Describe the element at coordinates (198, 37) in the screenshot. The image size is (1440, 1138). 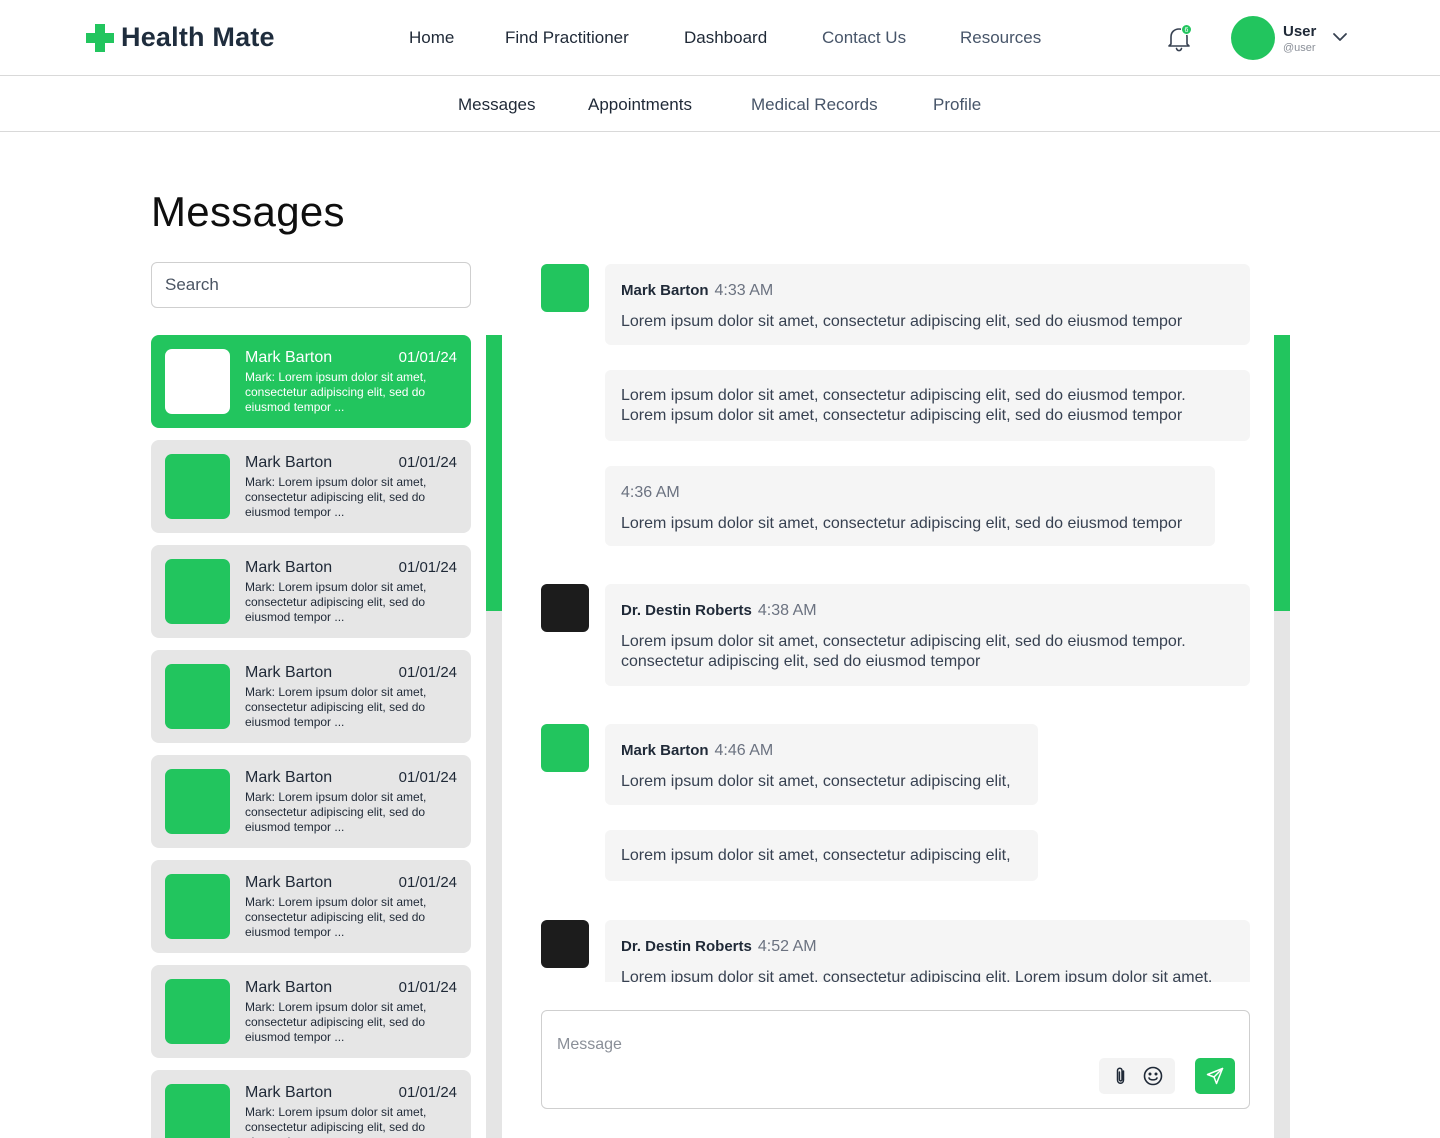
I see `brand-name: Health Mate` at that location.